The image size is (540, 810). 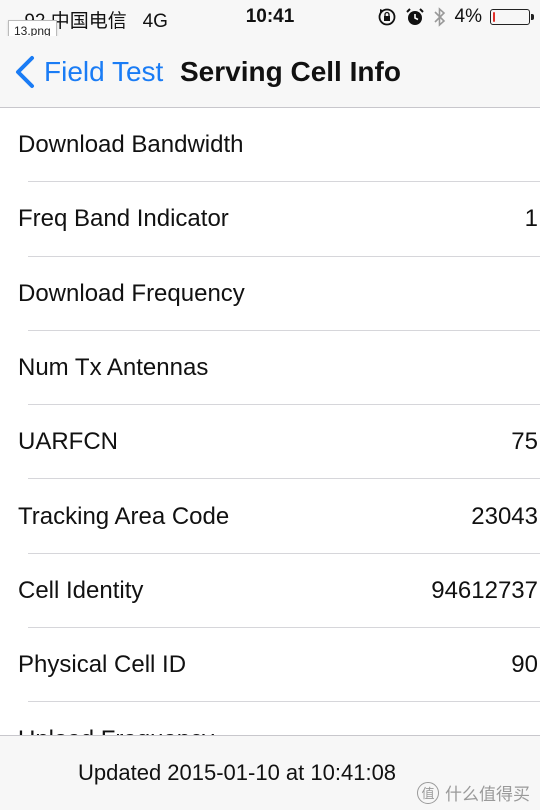 What do you see at coordinates (270, 145) in the screenshot?
I see `list-item: Download Bandwidth` at bounding box center [270, 145].